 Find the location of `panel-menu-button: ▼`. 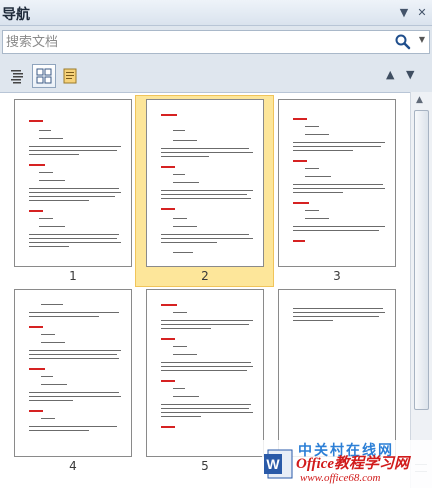

panel-menu-button: ▼ is located at coordinates (404, 13).